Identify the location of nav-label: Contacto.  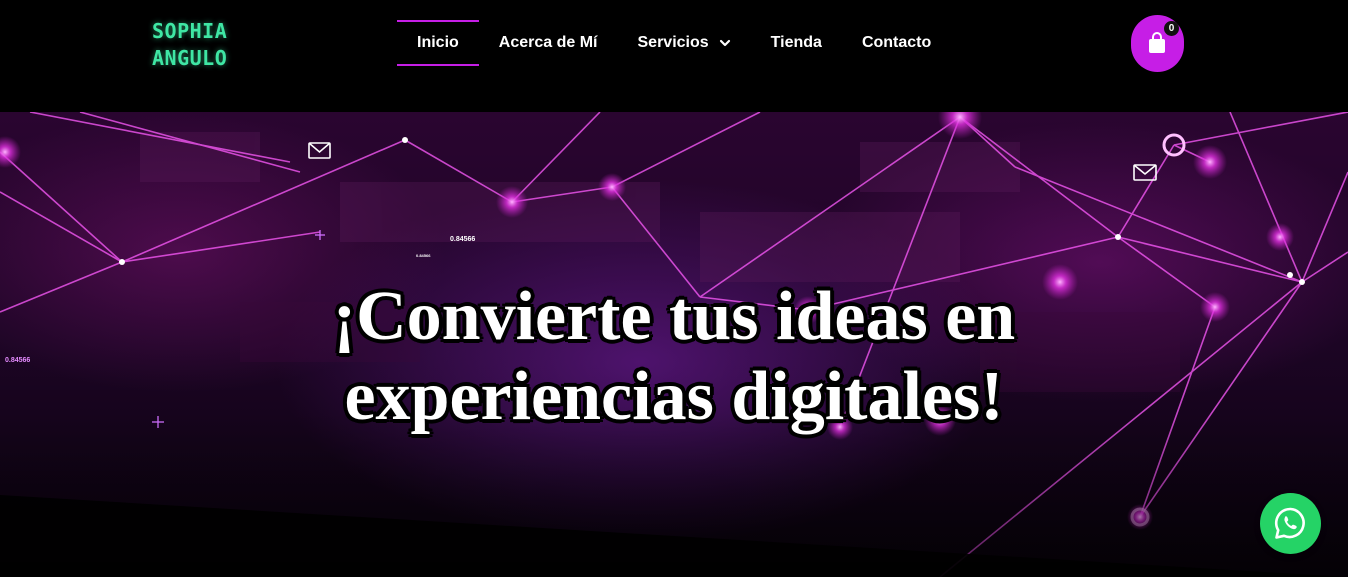
(896, 42).